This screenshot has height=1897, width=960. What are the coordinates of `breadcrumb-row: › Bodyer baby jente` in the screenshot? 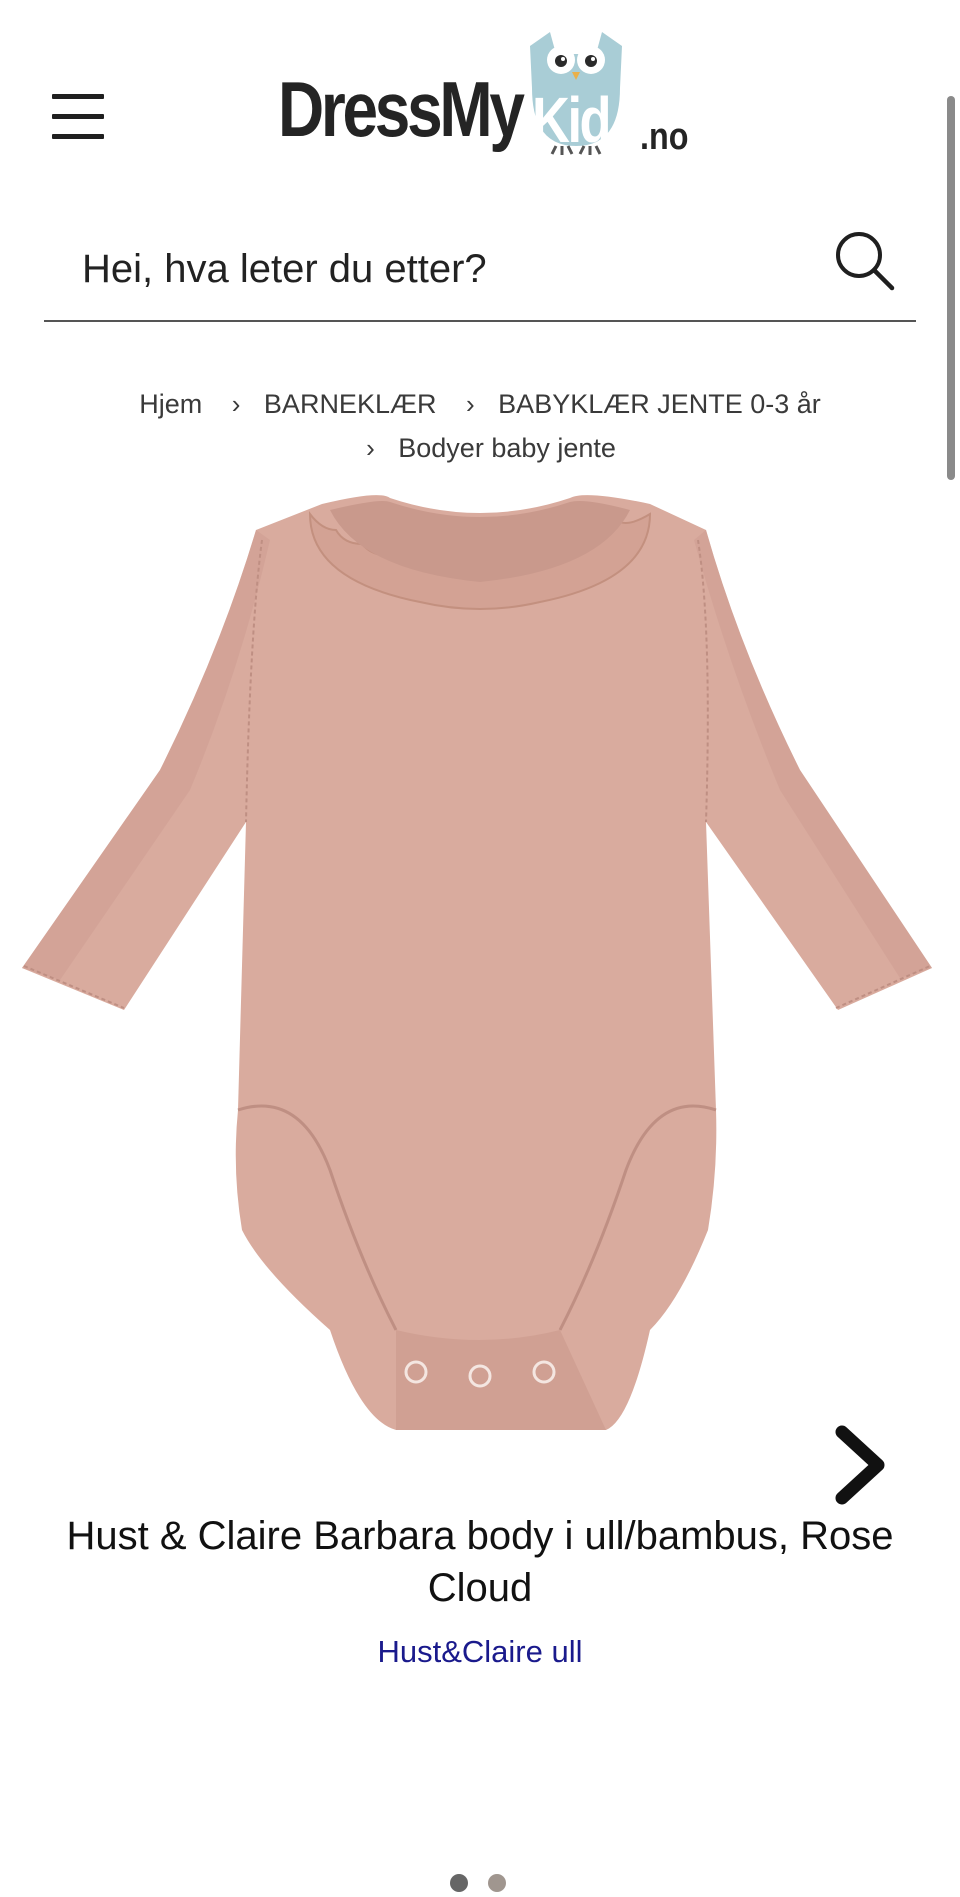 It's located at (480, 448).